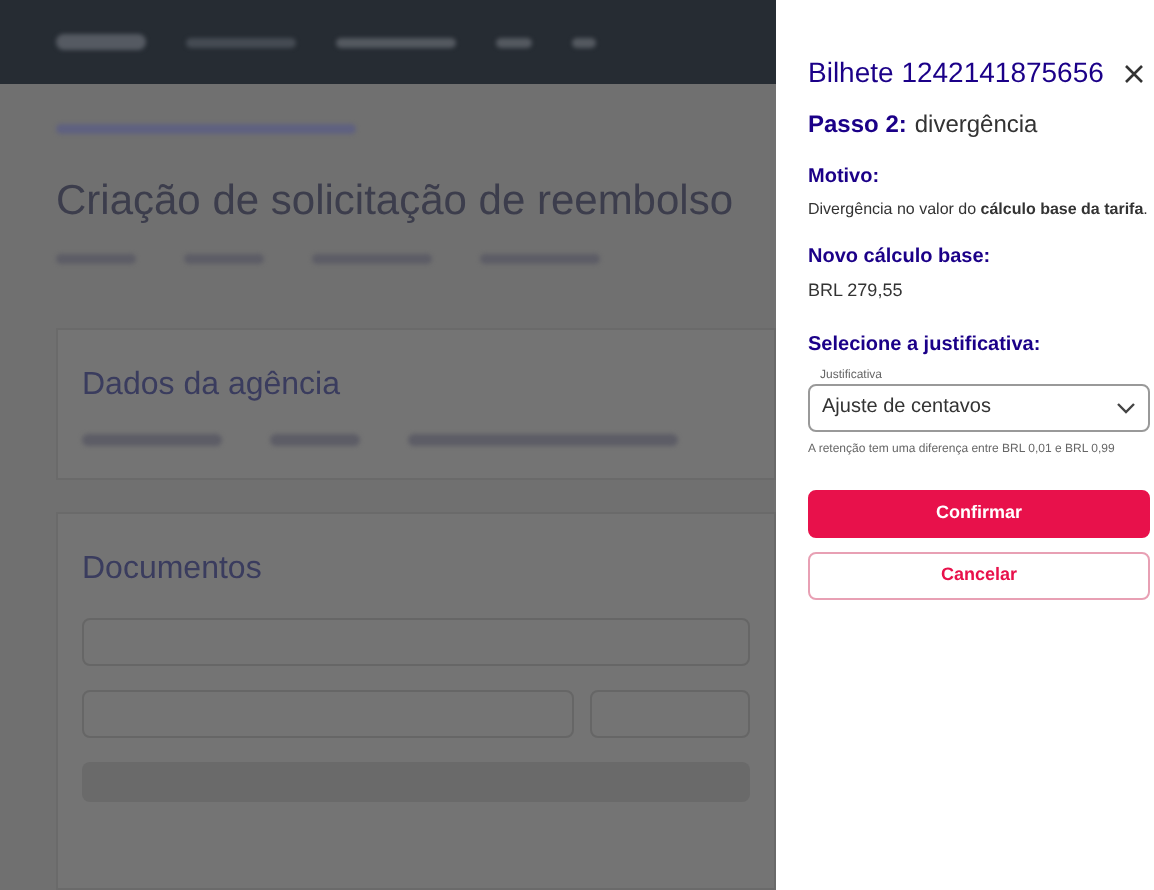 This screenshot has height=890, width=1154. I want to click on step-label: Passo 2:, so click(857, 125).